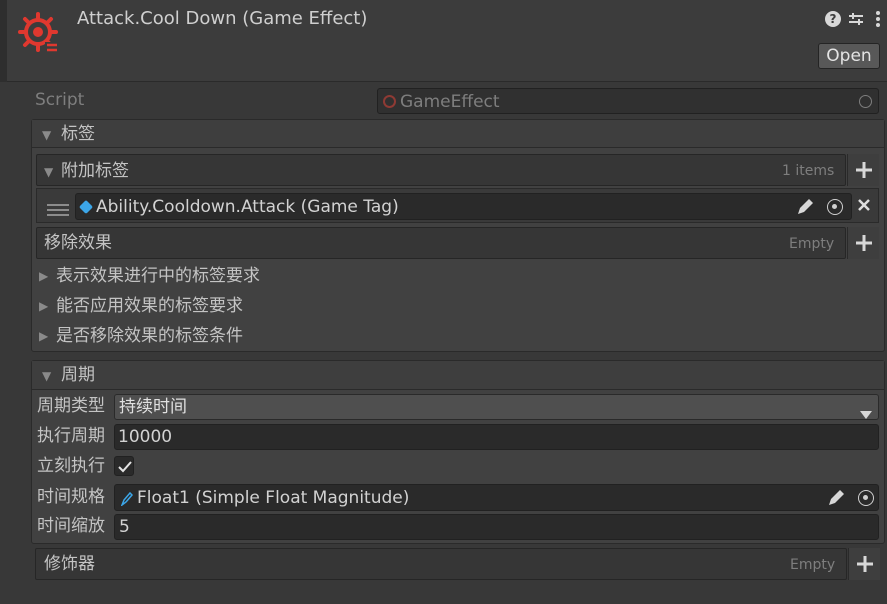 The width and height of the screenshot is (887, 604). Describe the element at coordinates (273, 498) in the screenshot. I see `time-spec-value: Float1 (Simple Float Magnitude)` at that location.